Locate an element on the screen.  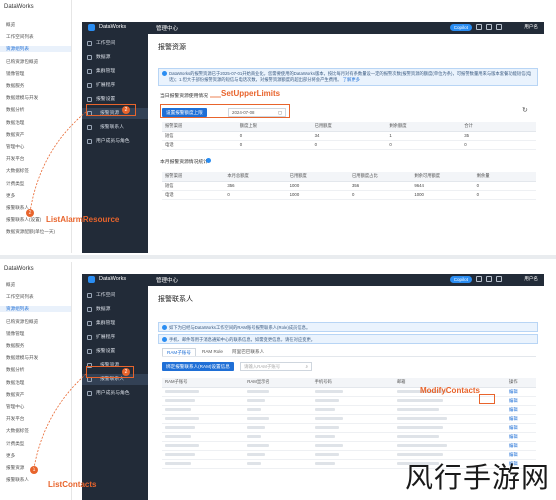
callout-lines is located at coordinates (125, 154).